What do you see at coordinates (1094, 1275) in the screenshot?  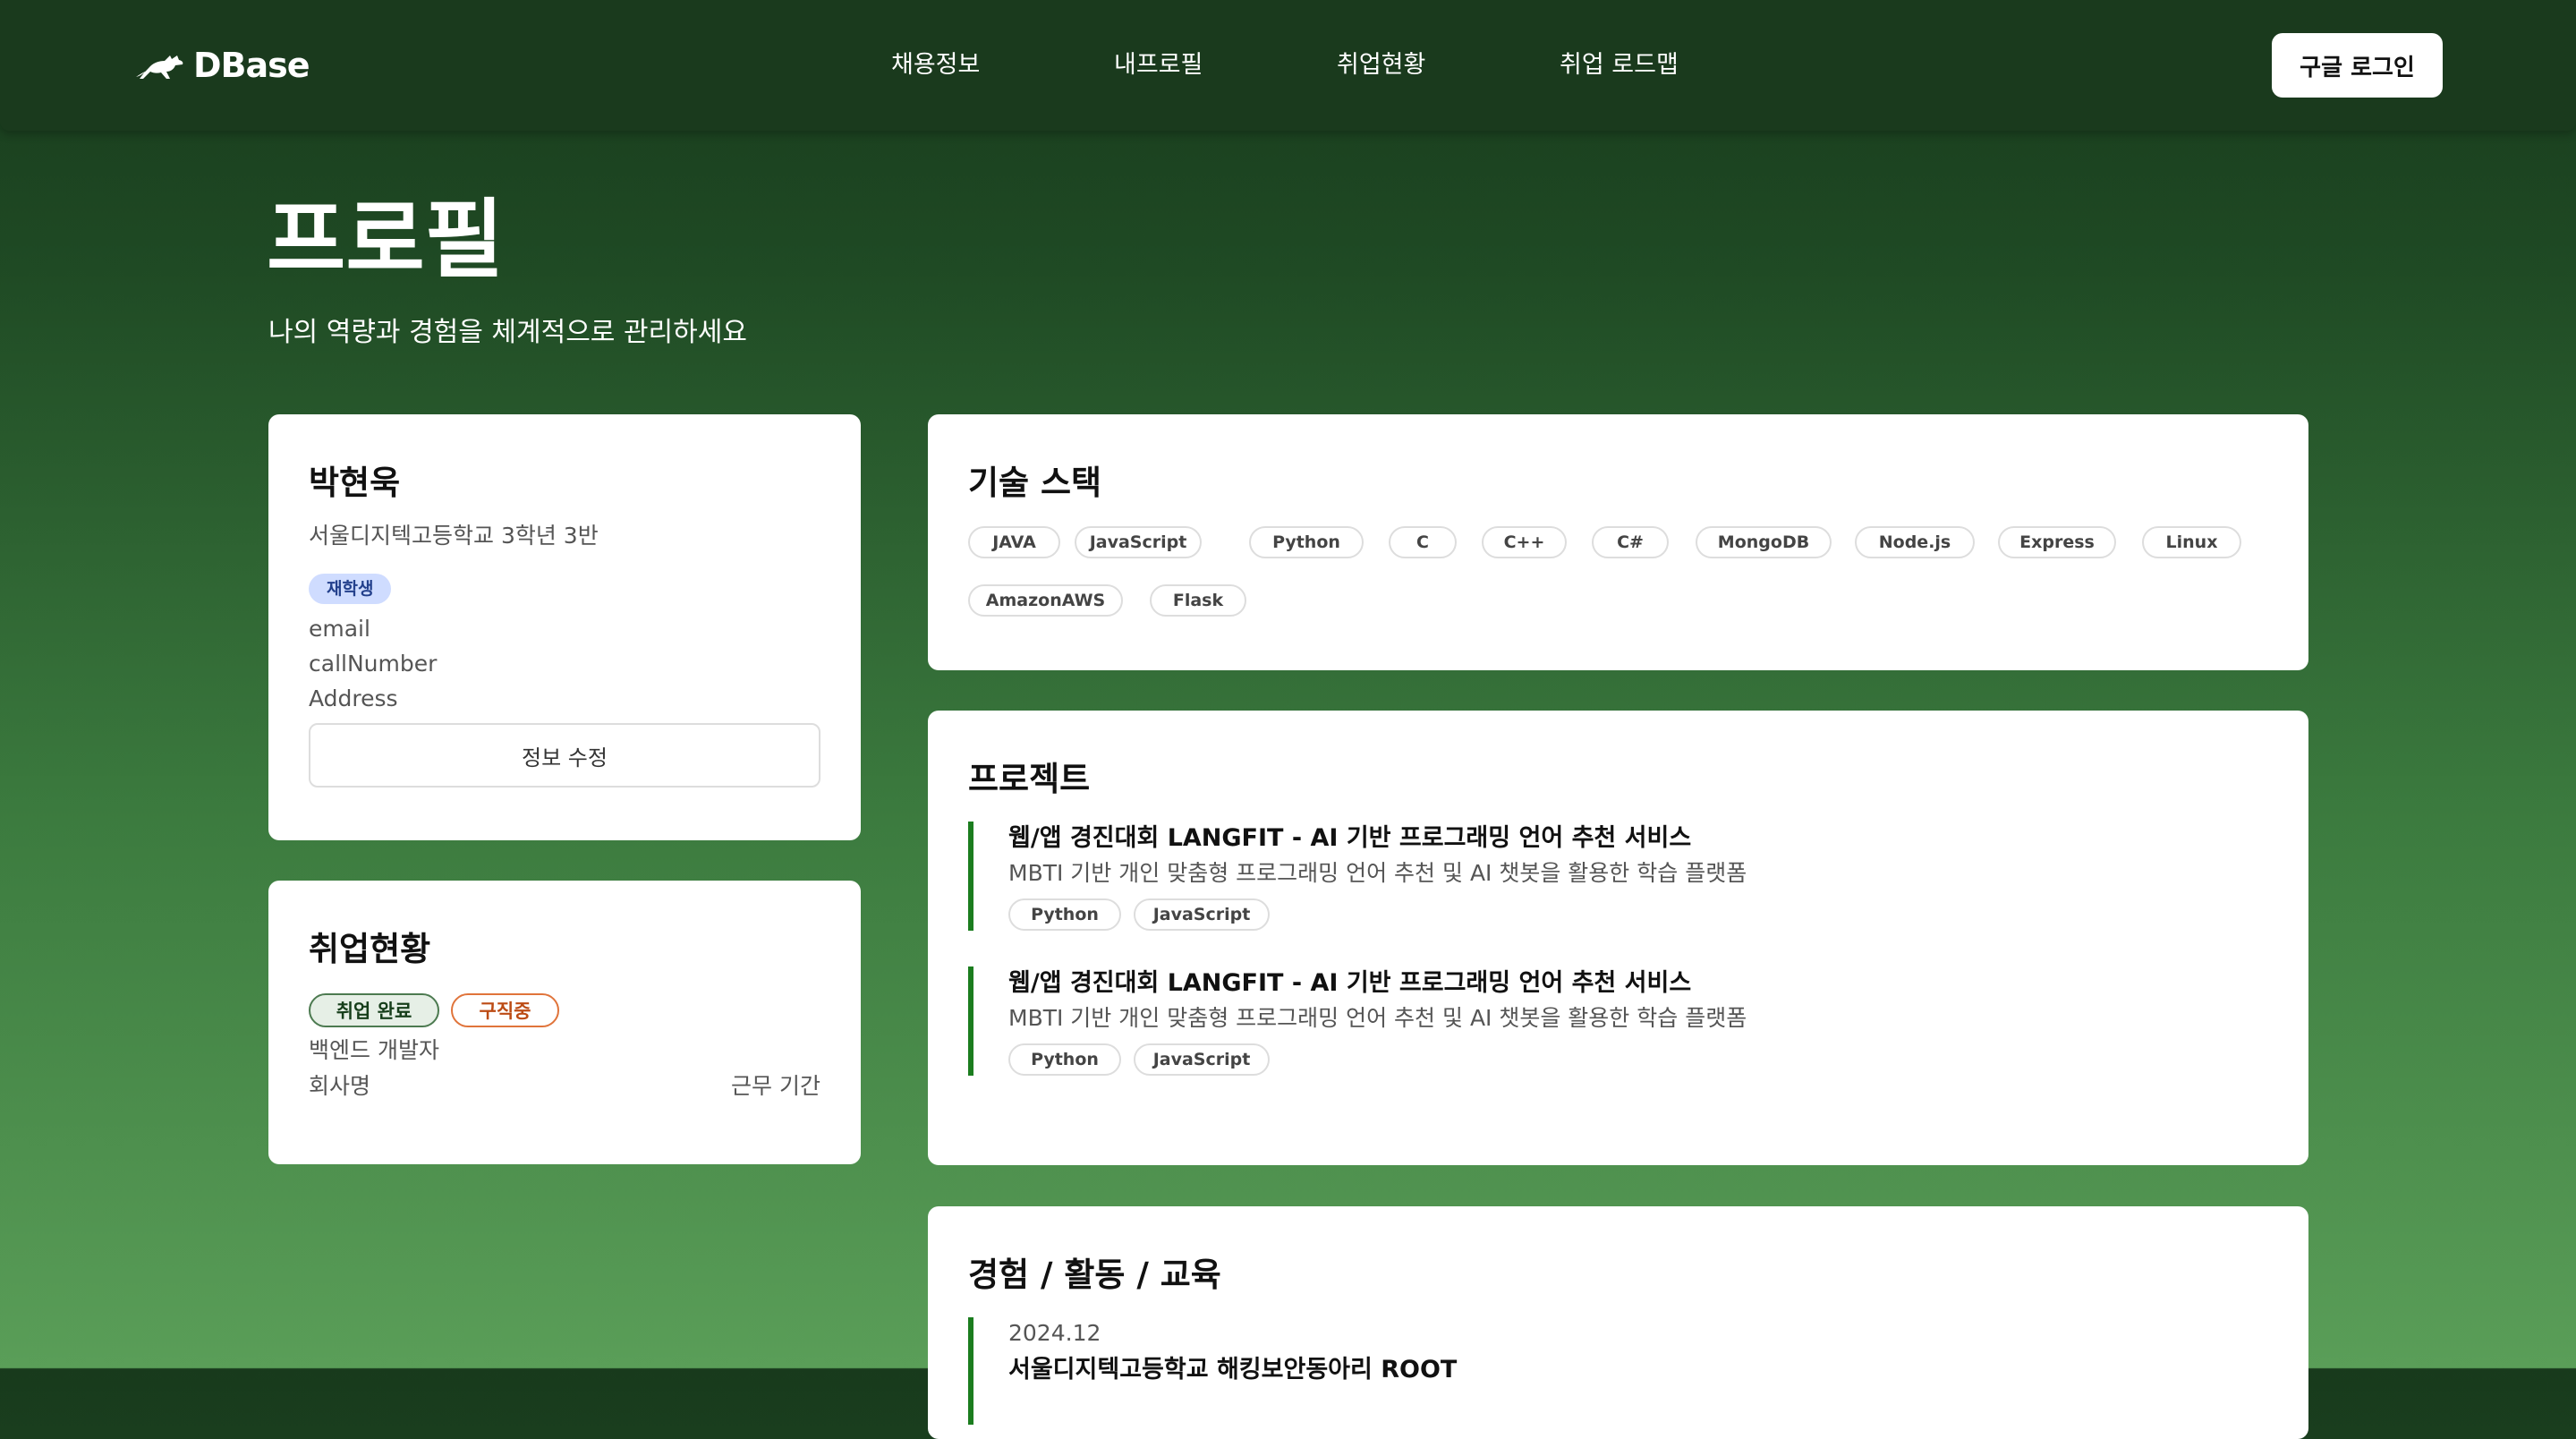 I see `experience-title: 경험 / 활동 / 교육` at bounding box center [1094, 1275].